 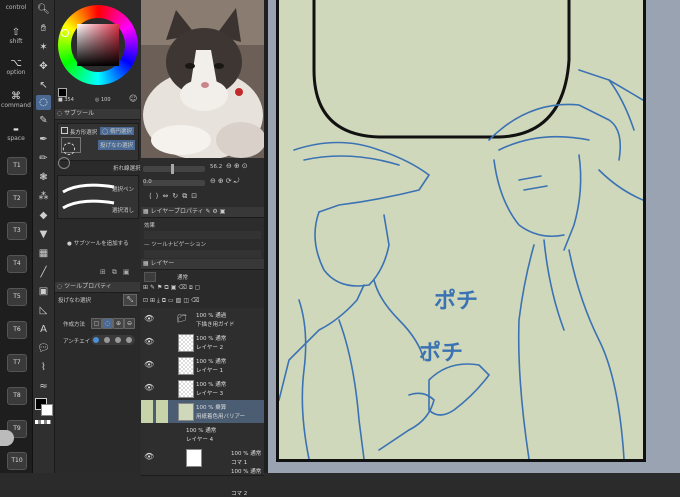 What do you see at coordinates (127, 168) in the screenshot?
I see `subtool-item-polyline: 折れ線選択` at bounding box center [127, 168].